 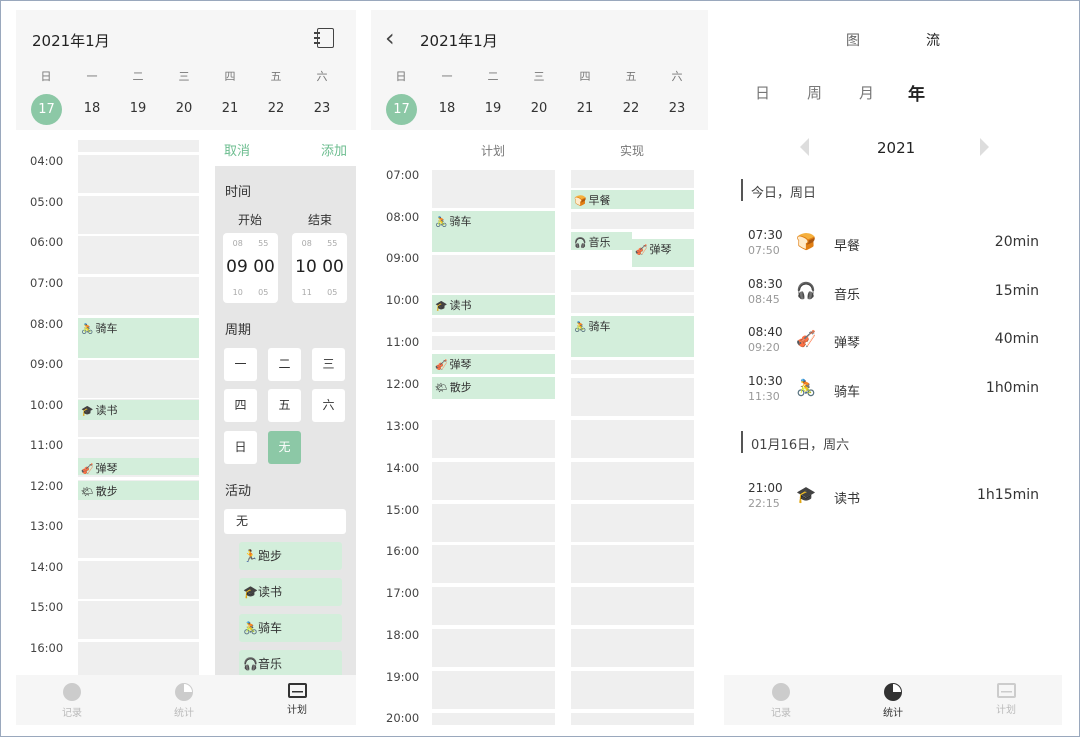 I want to click on list-item: 10:30 11:30 🚴 骑车 1h0min, so click(x=894, y=394).